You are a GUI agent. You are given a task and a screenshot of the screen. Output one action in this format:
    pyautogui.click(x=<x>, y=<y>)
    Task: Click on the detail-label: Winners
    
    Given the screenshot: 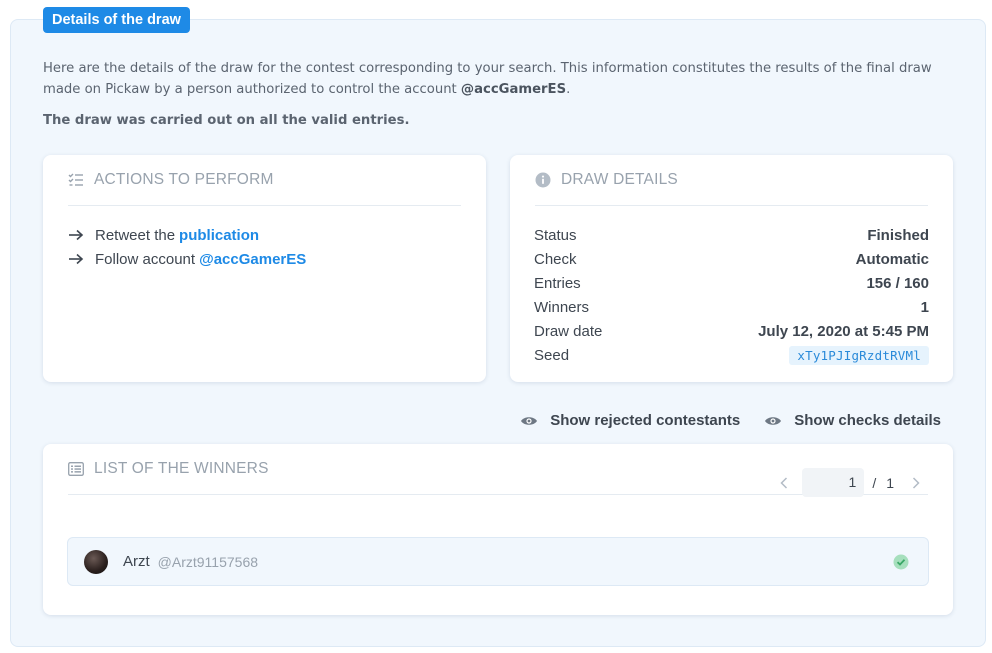 What is the action you would take?
    pyautogui.click(x=562, y=307)
    